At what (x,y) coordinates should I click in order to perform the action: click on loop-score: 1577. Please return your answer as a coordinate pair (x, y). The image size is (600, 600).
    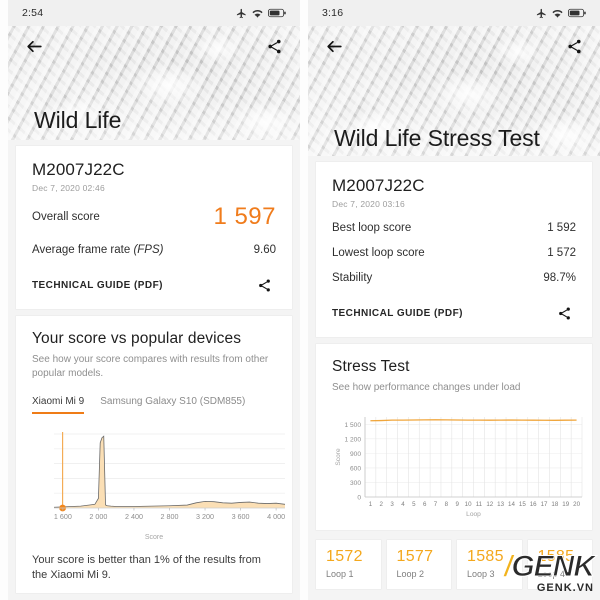
    Looking at the image, I should click on (415, 556).